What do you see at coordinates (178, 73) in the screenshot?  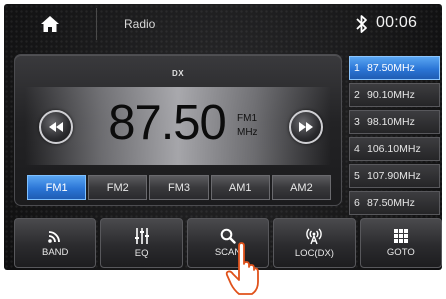 I see `reception-mode: DX` at bounding box center [178, 73].